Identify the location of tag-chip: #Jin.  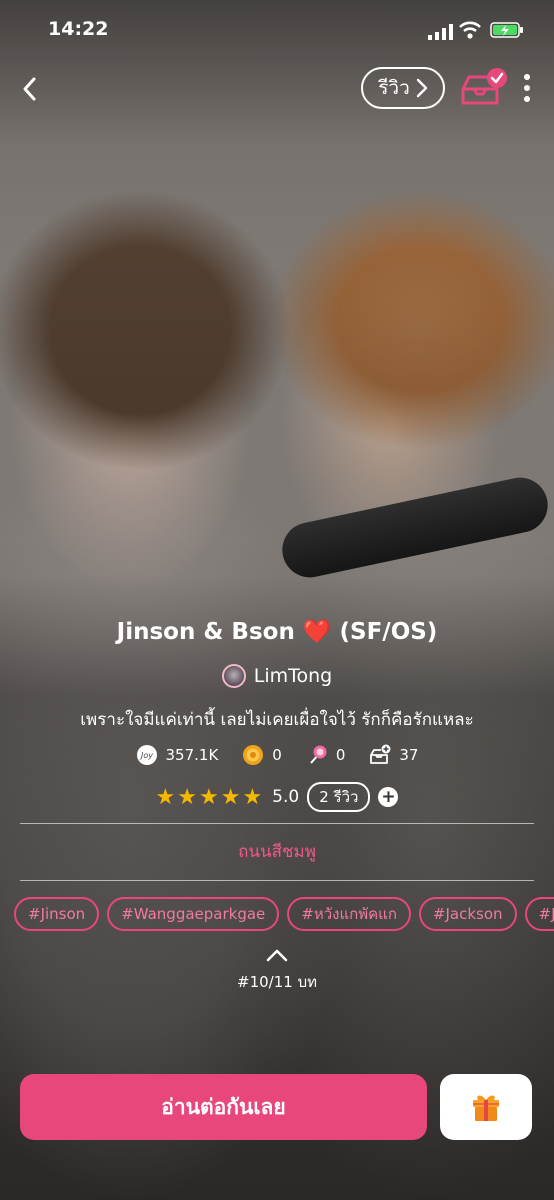
(539, 914).